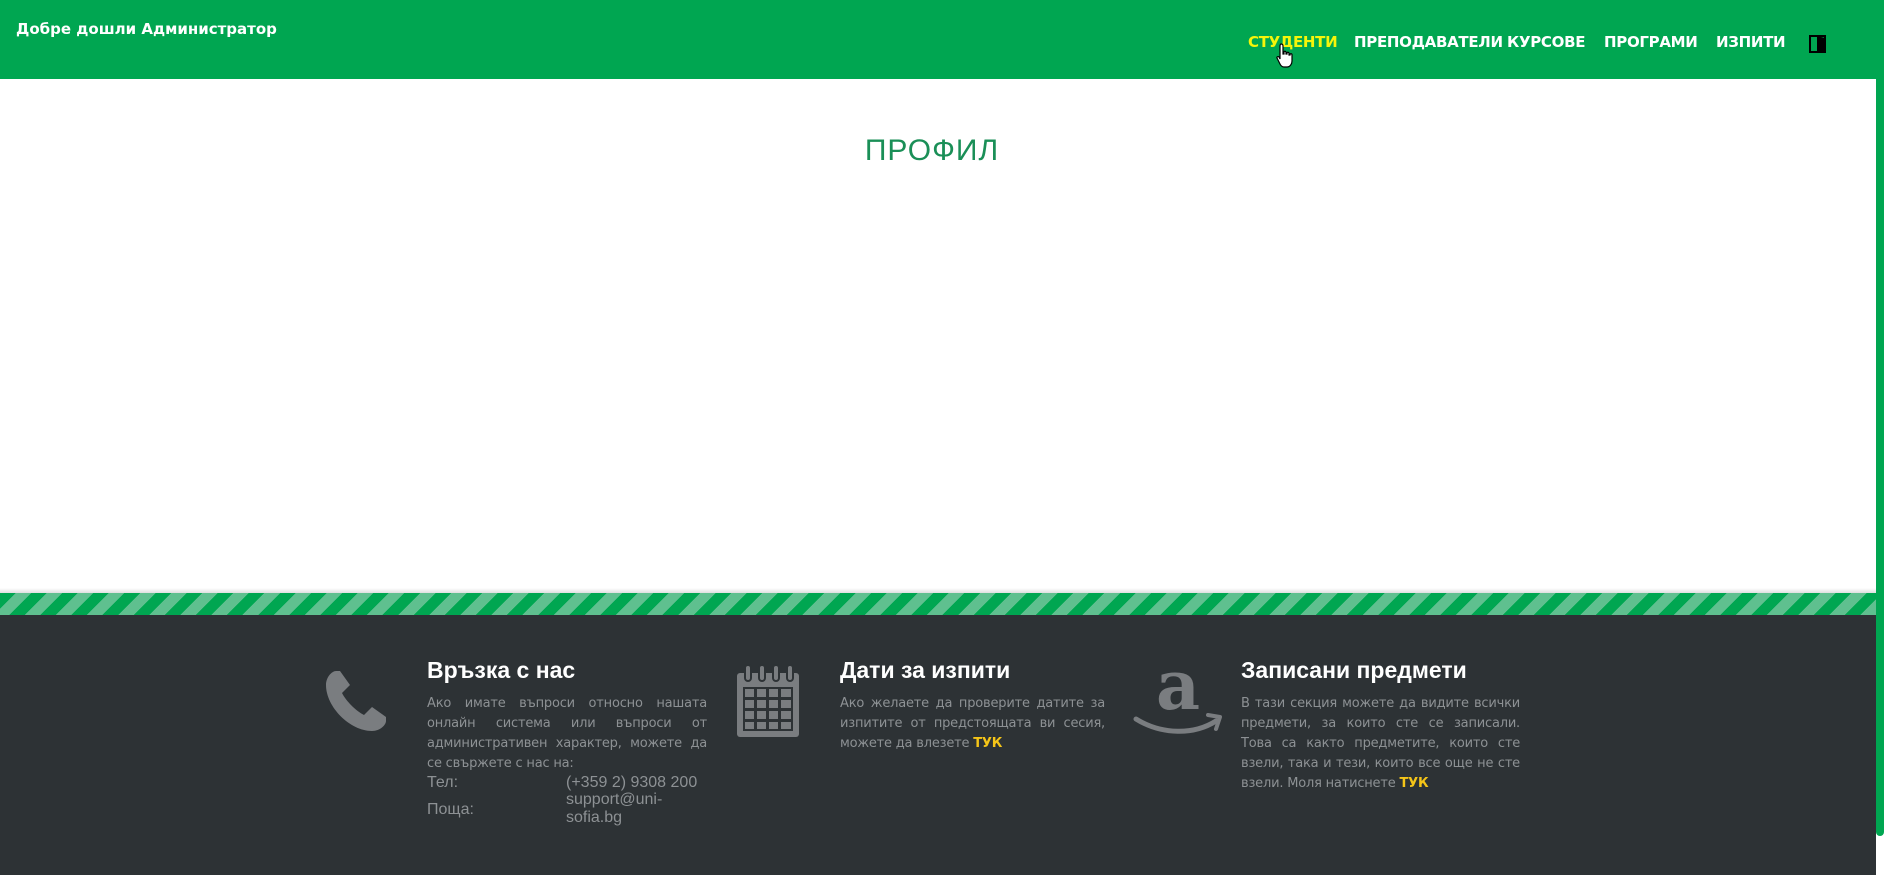  Describe the element at coordinates (768, 703) in the screenshot. I see `calendar-icon` at that location.